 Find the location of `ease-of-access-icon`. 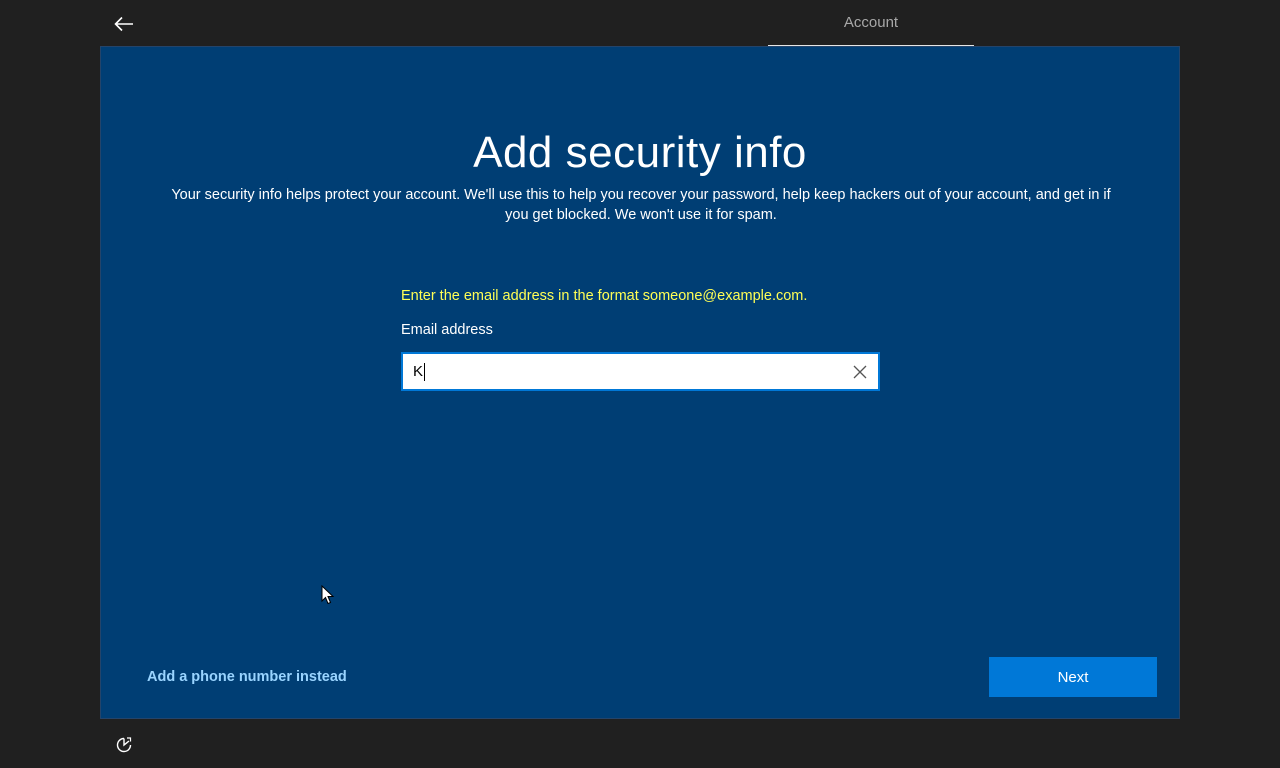

ease-of-access-icon is located at coordinates (124, 745).